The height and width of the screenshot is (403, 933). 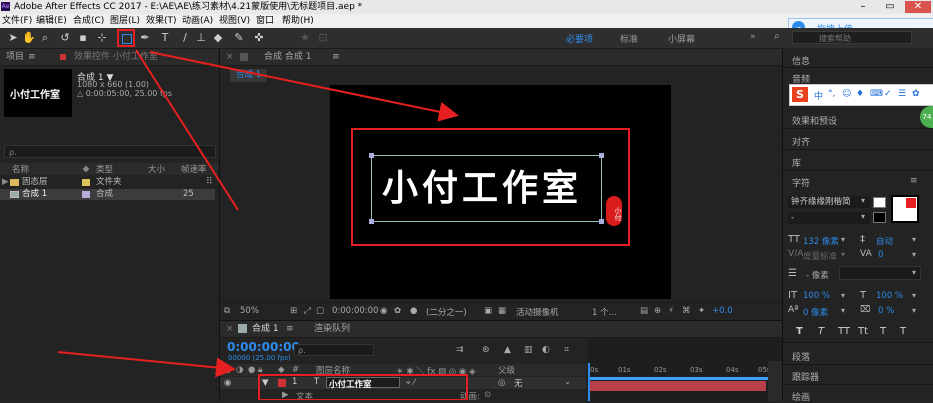 I want to click on pickwhip-icon: ◎, so click(x=501, y=383).